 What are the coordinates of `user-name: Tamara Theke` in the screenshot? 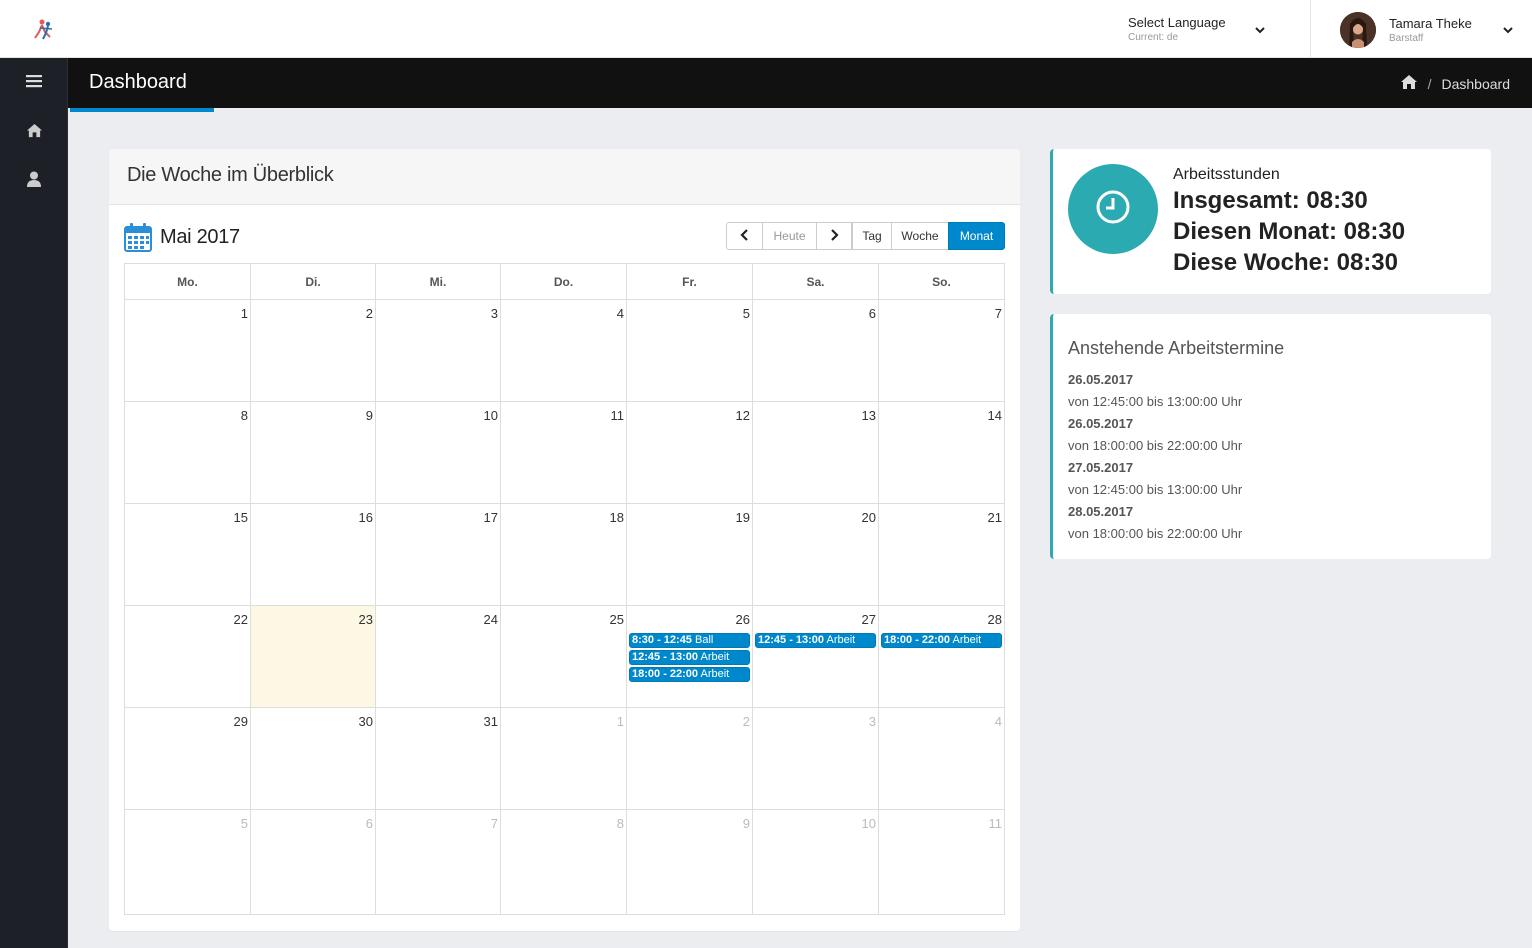 It's located at (1430, 23).